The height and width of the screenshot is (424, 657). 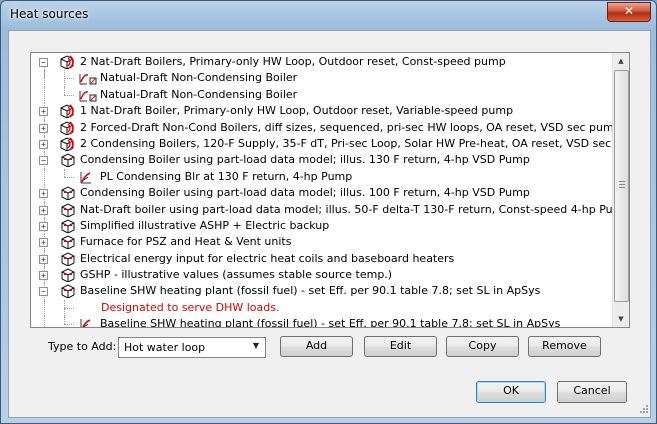 I want to click on tree-row-label: Furnace for PSZ and Heat & Vent units, so click(x=186, y=242).